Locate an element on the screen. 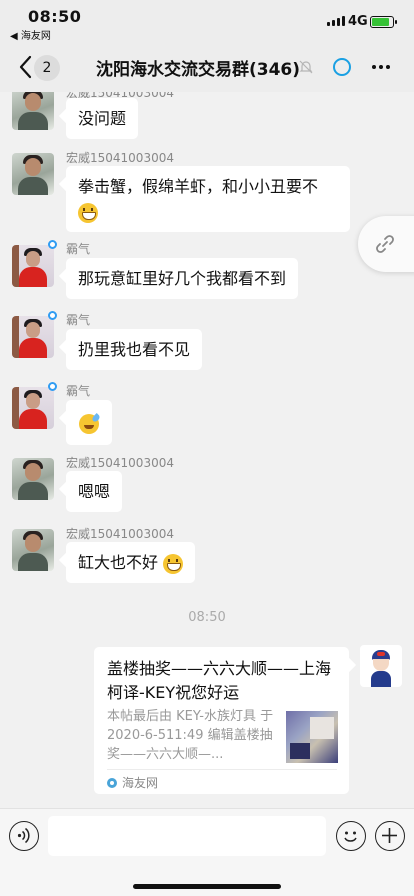 The image size is (414, 896). back-chevron-icon is located at coordinates (26, 67).